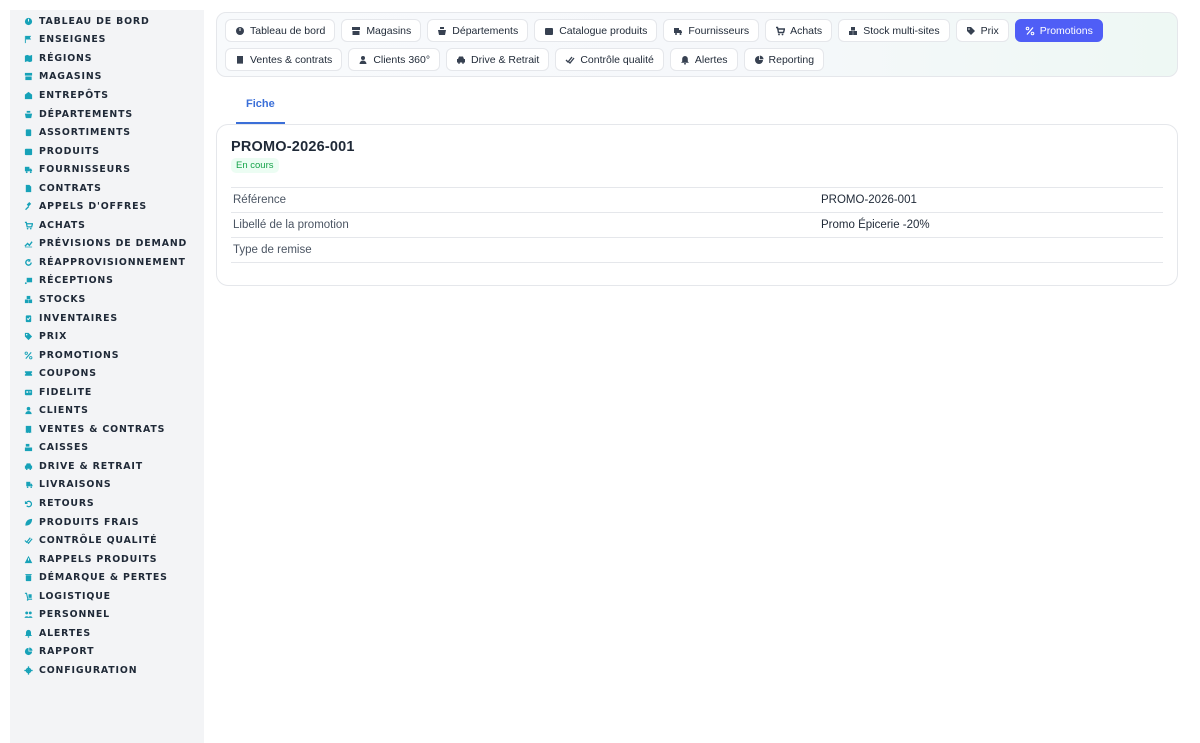 This screenshot has height=743, width=1200. I want to click on field-value: PROMO-2026-001, so click(869, 200).